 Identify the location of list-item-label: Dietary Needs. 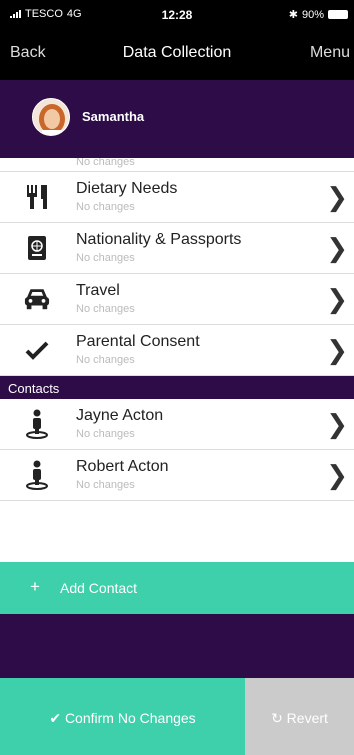
(127, 188).